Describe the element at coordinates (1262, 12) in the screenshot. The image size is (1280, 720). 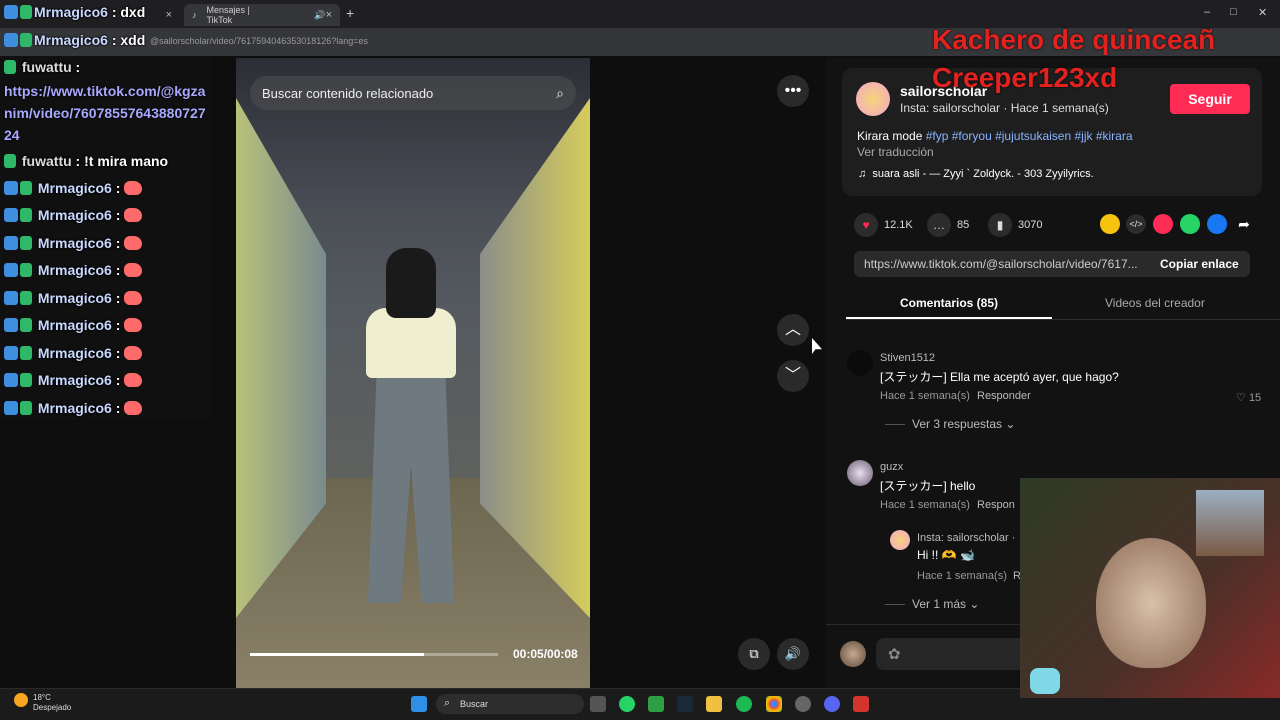
I see `window-close-icon: ✕` at that location.